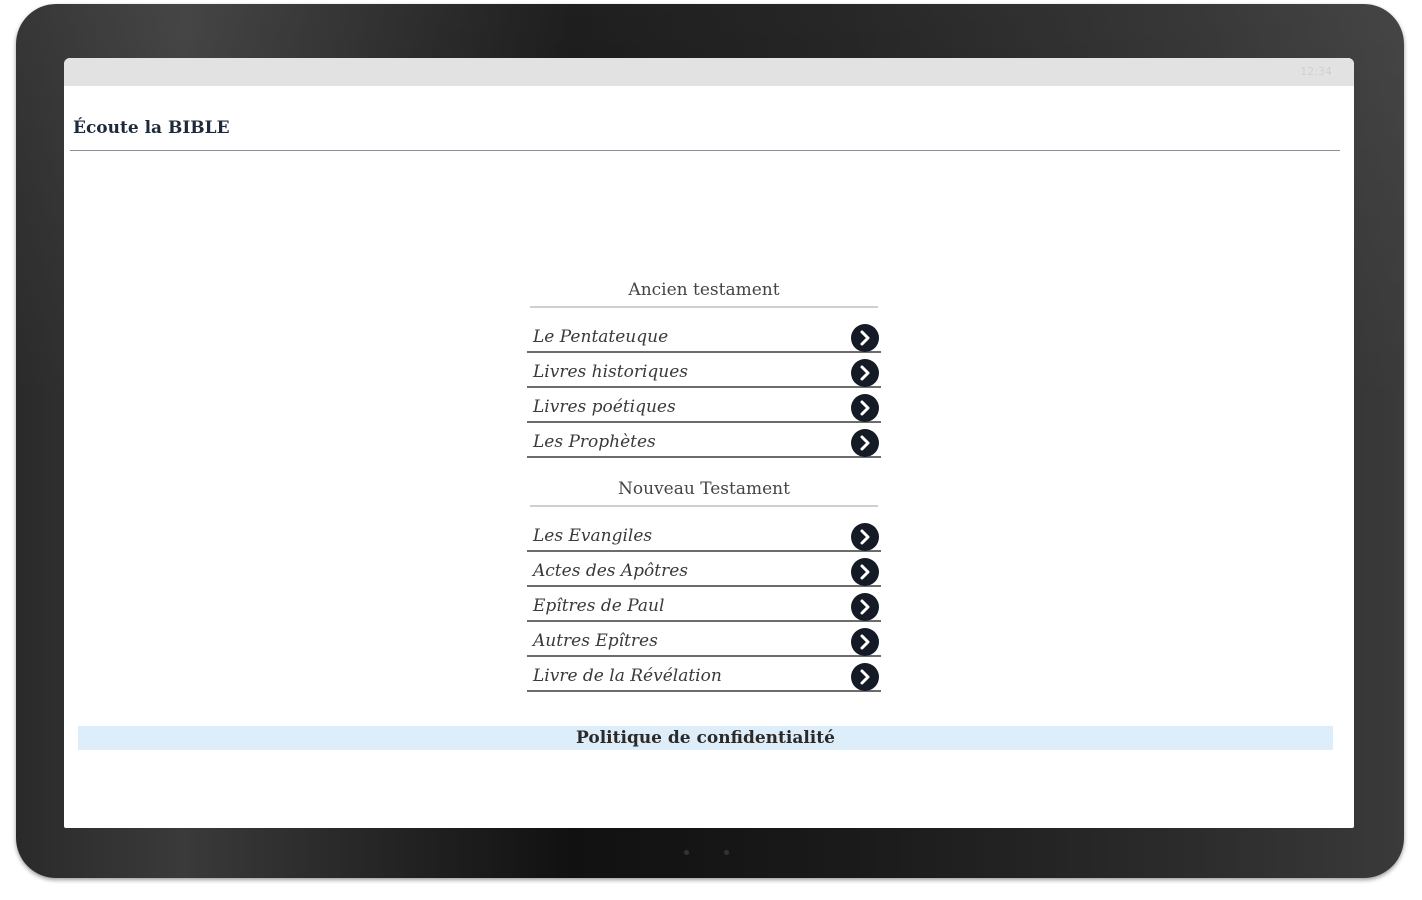  What do you see at coordinates (611, 571) in the screenshot?
I see `menu-item-label: Actes des Apôtres` at bounding box center [611, 571].